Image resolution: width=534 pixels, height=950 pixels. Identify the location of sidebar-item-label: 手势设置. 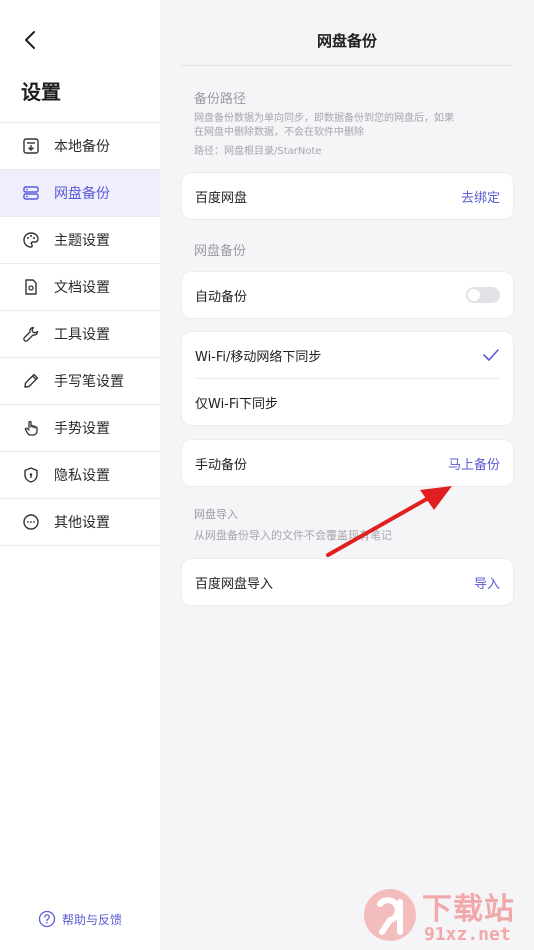
(82, 429).